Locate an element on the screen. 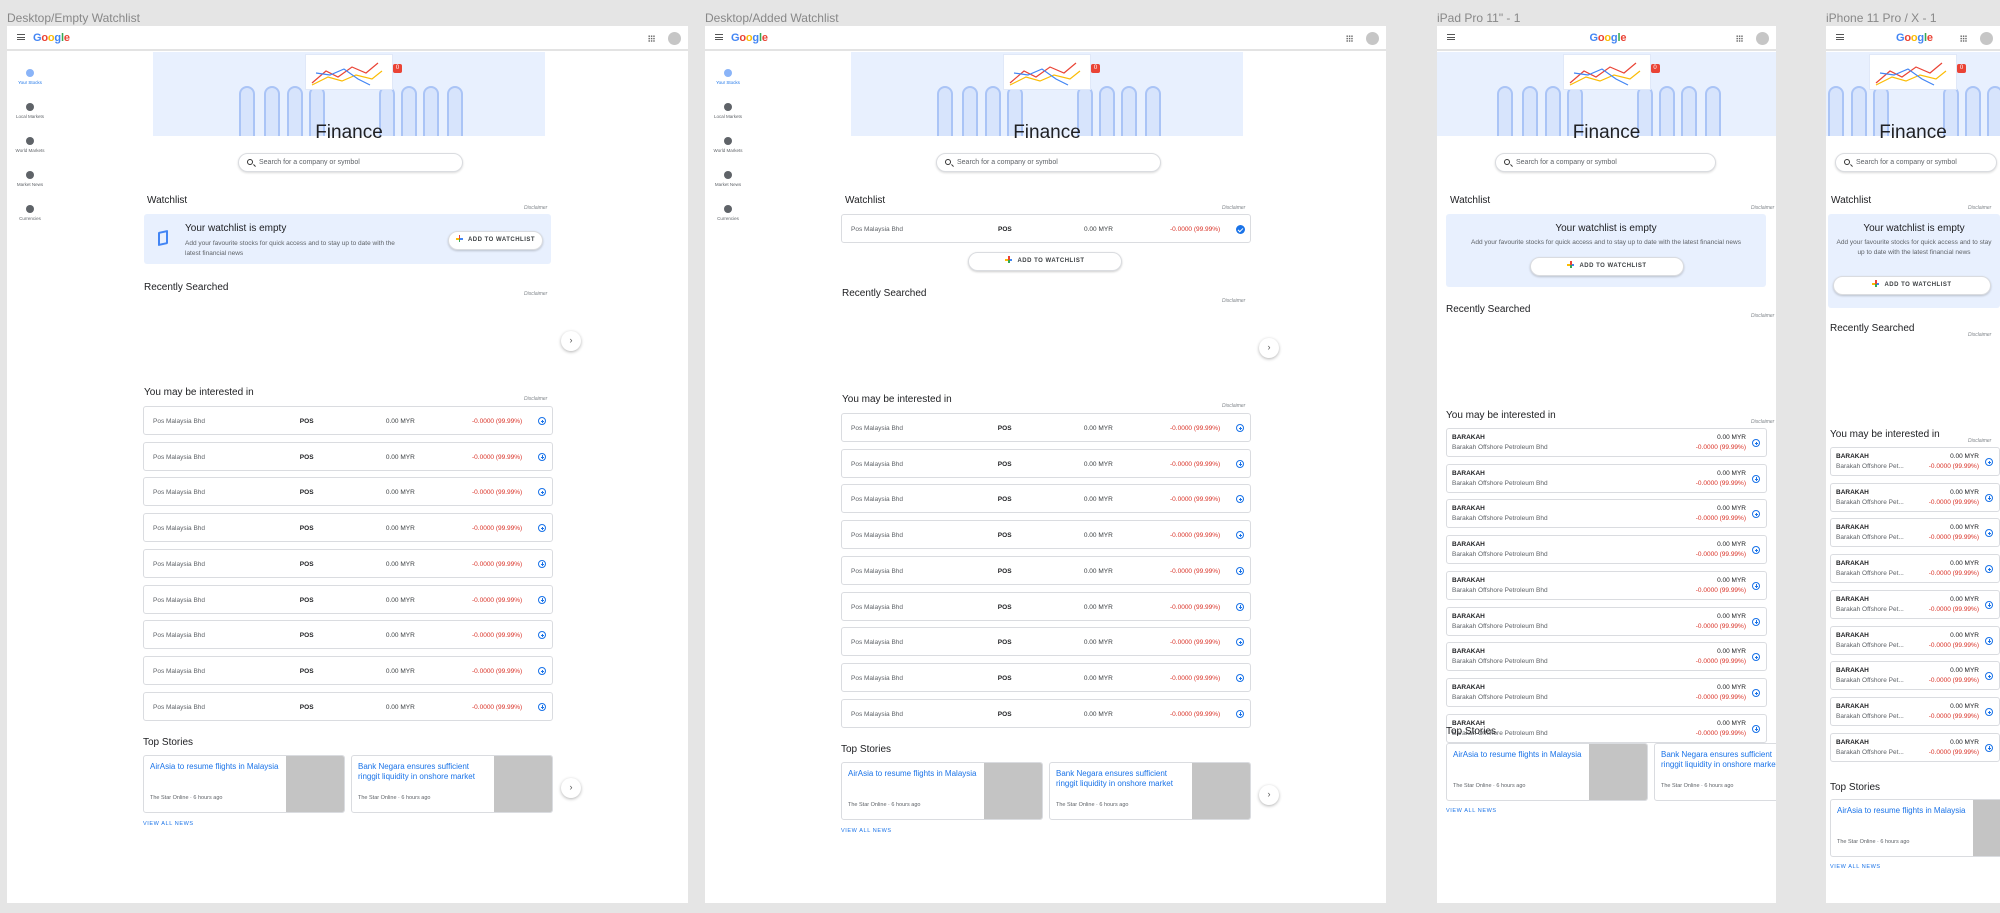 Image resolution: width=2000 pixels, height=913 pixels. nav-item-currencies: Currencies is located at coordinates (30, 213).